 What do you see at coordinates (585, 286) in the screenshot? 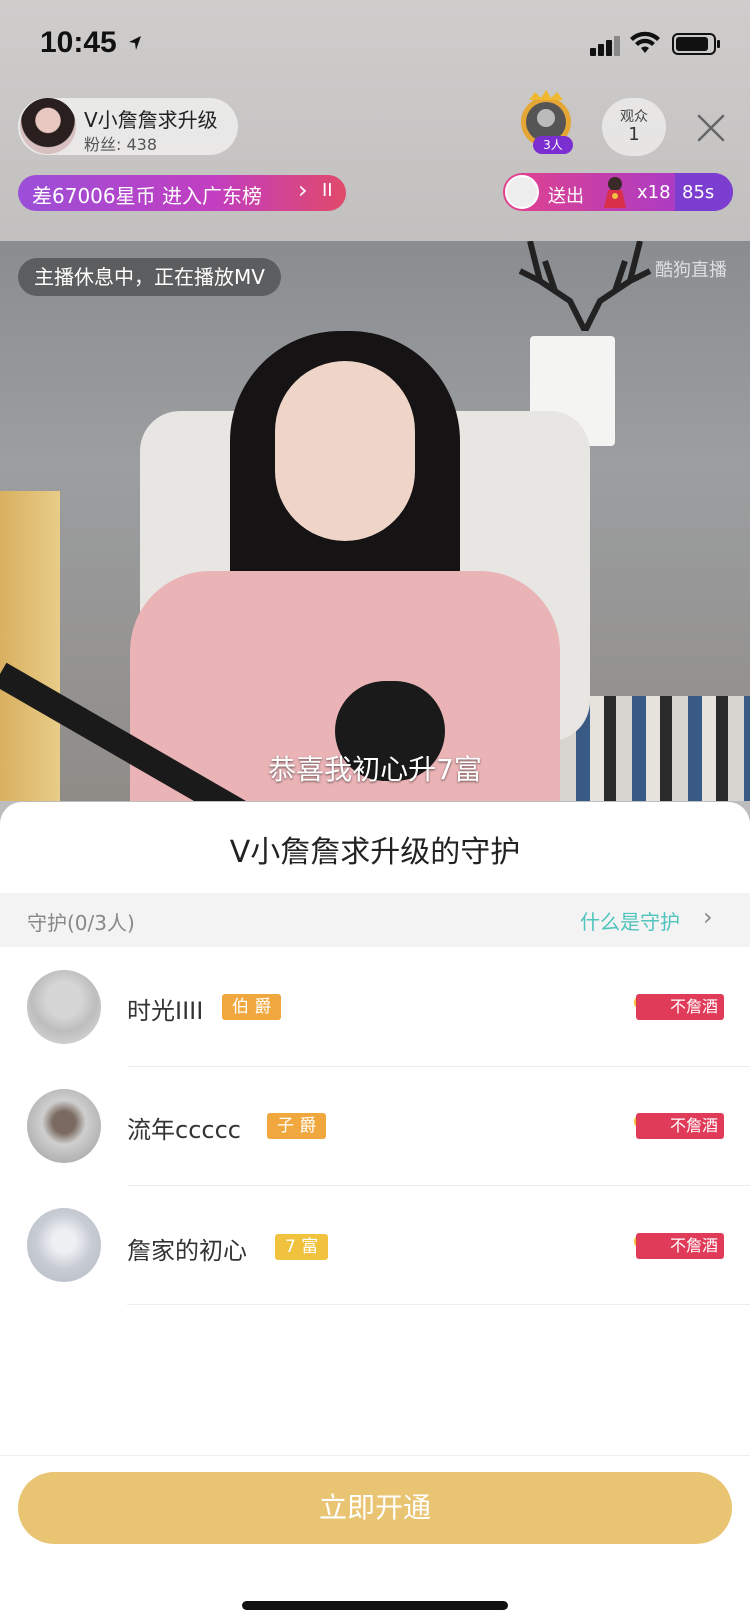
I see `video-antler-decor` at bounding box center [585, 286].